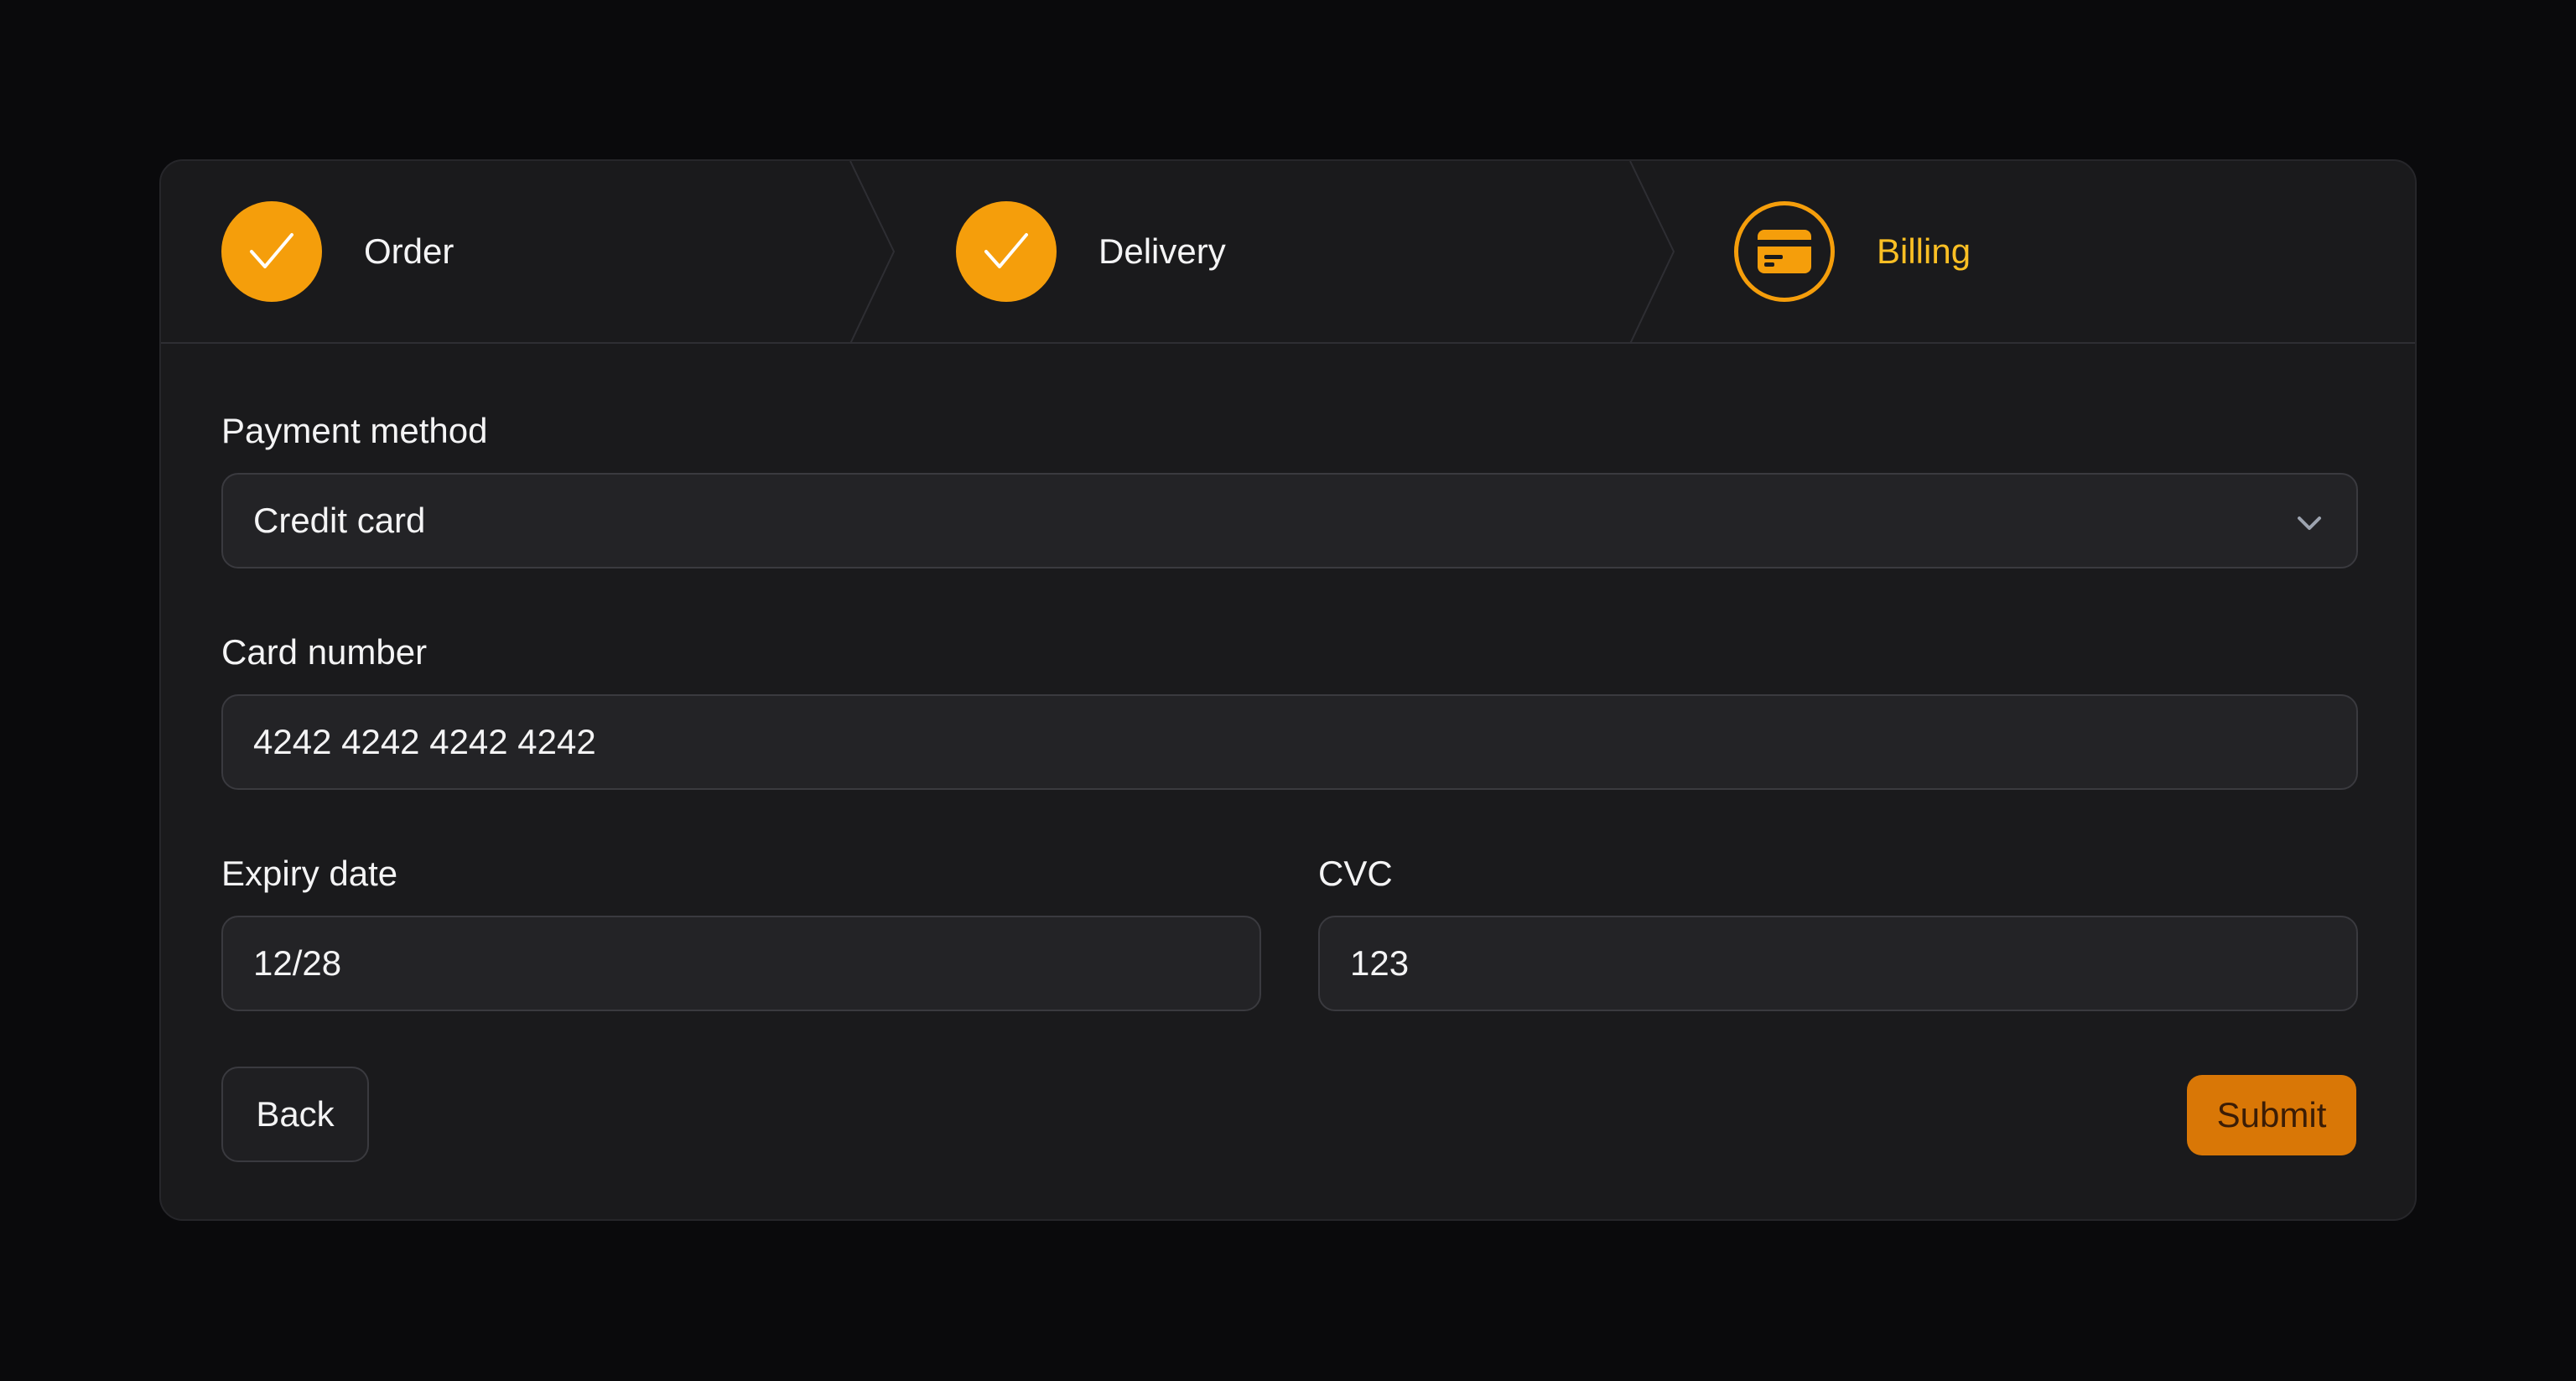 The image size is (2576, 1381). I want to click on payment-method-label: Payment method, so click(354, 431).